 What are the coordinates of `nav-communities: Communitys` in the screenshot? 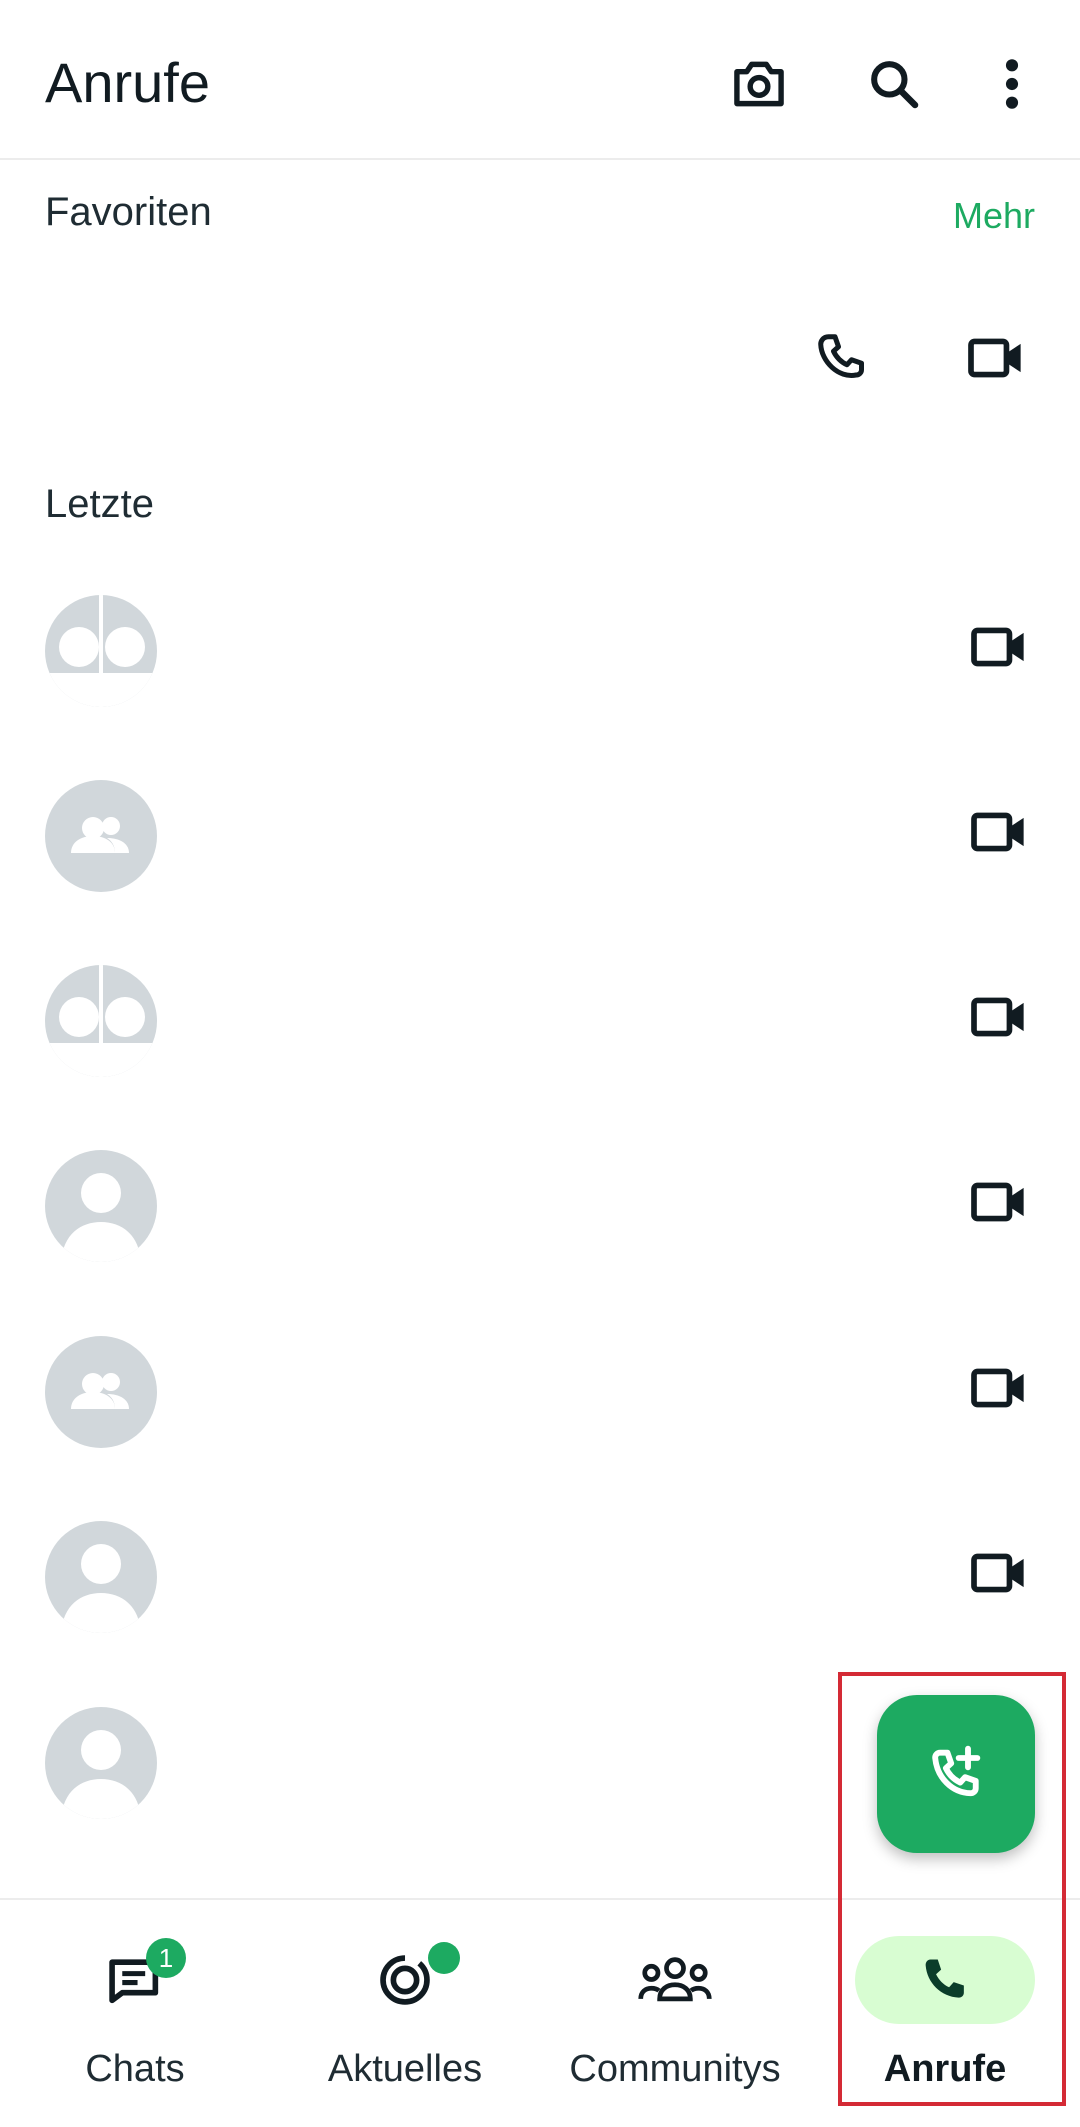 It's located at (675, 2013).